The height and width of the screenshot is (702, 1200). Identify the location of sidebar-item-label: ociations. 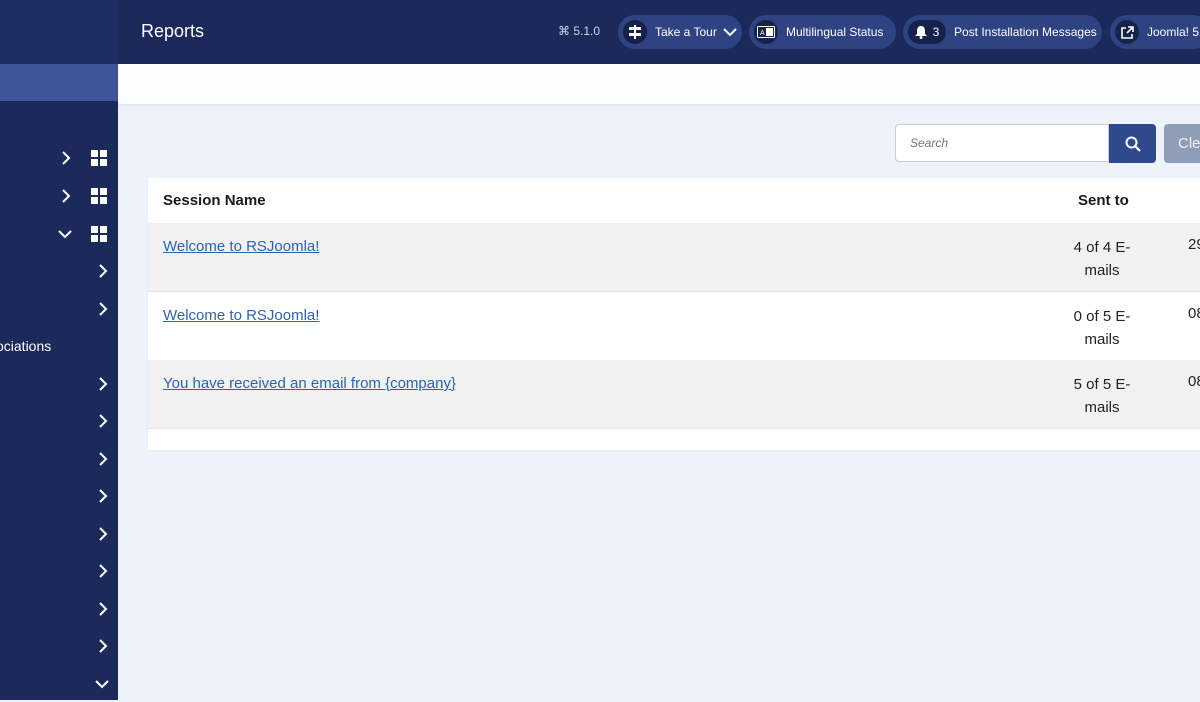
(26, 345).